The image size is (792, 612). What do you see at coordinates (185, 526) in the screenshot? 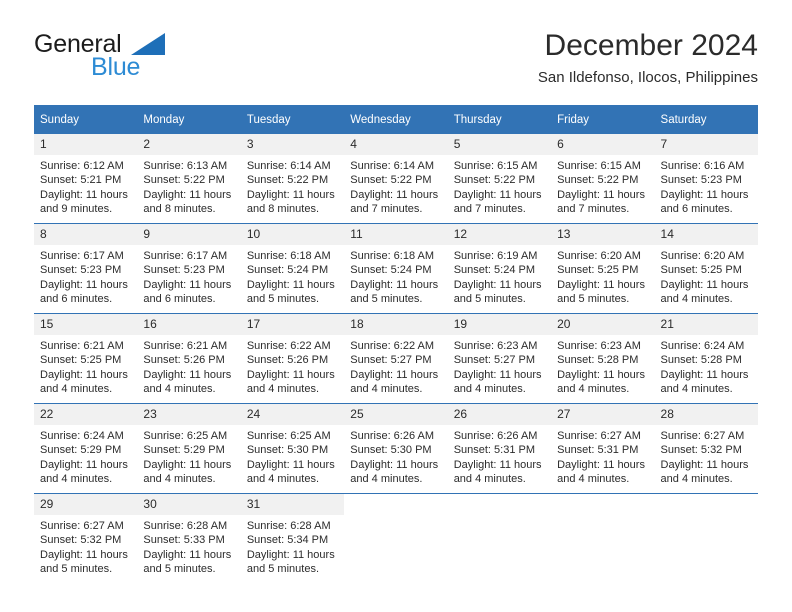
I see `sunrise-text: Sunrise: 6:28 AM` at bounding box center [185, 526].